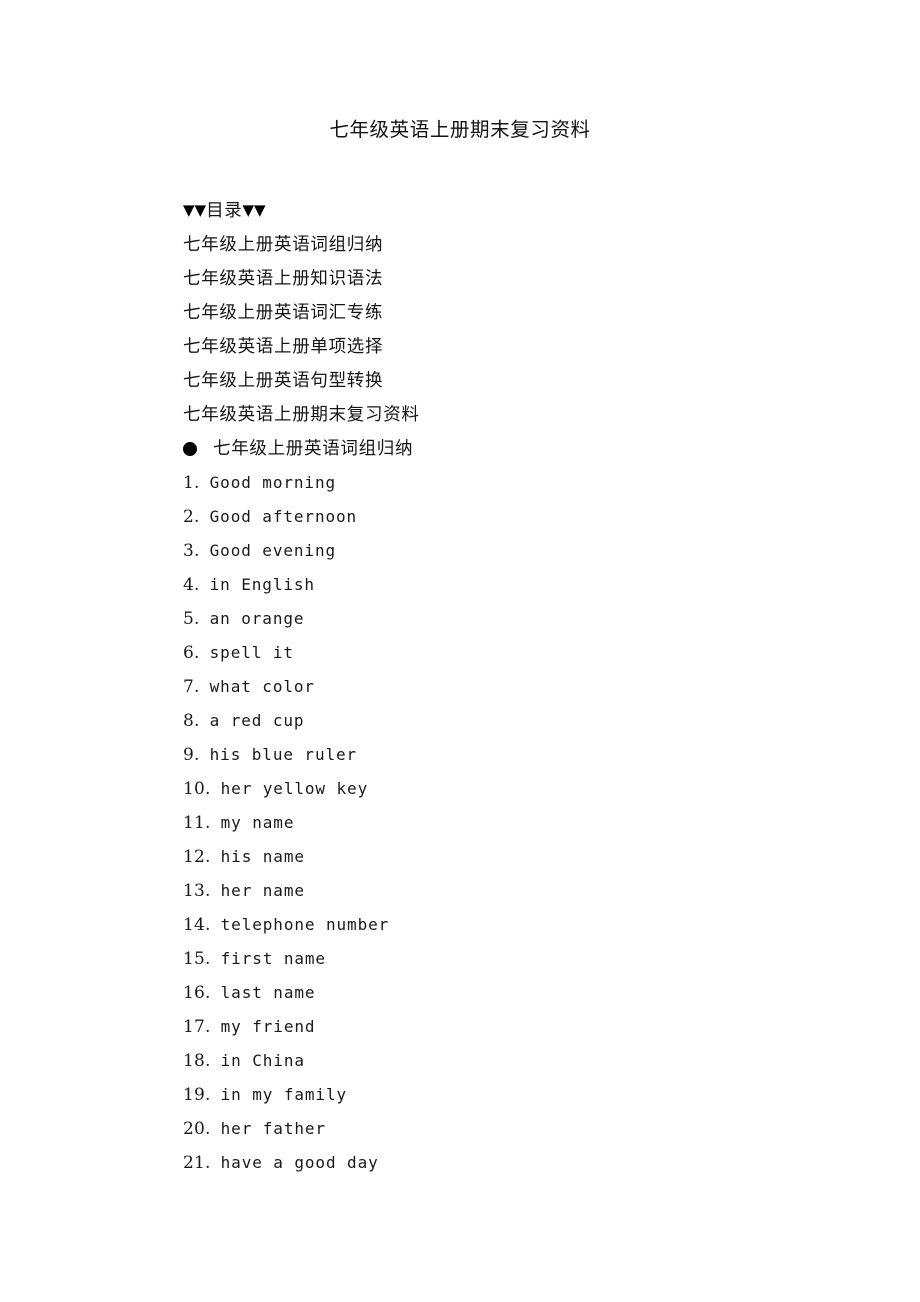 Image resolution: width=920 pixels, height=1302 pixels. What do you see at coordinates (533, 483) in the screenshot?
I see `list-item: 1. Good morning` at bounding box center [533, 483].